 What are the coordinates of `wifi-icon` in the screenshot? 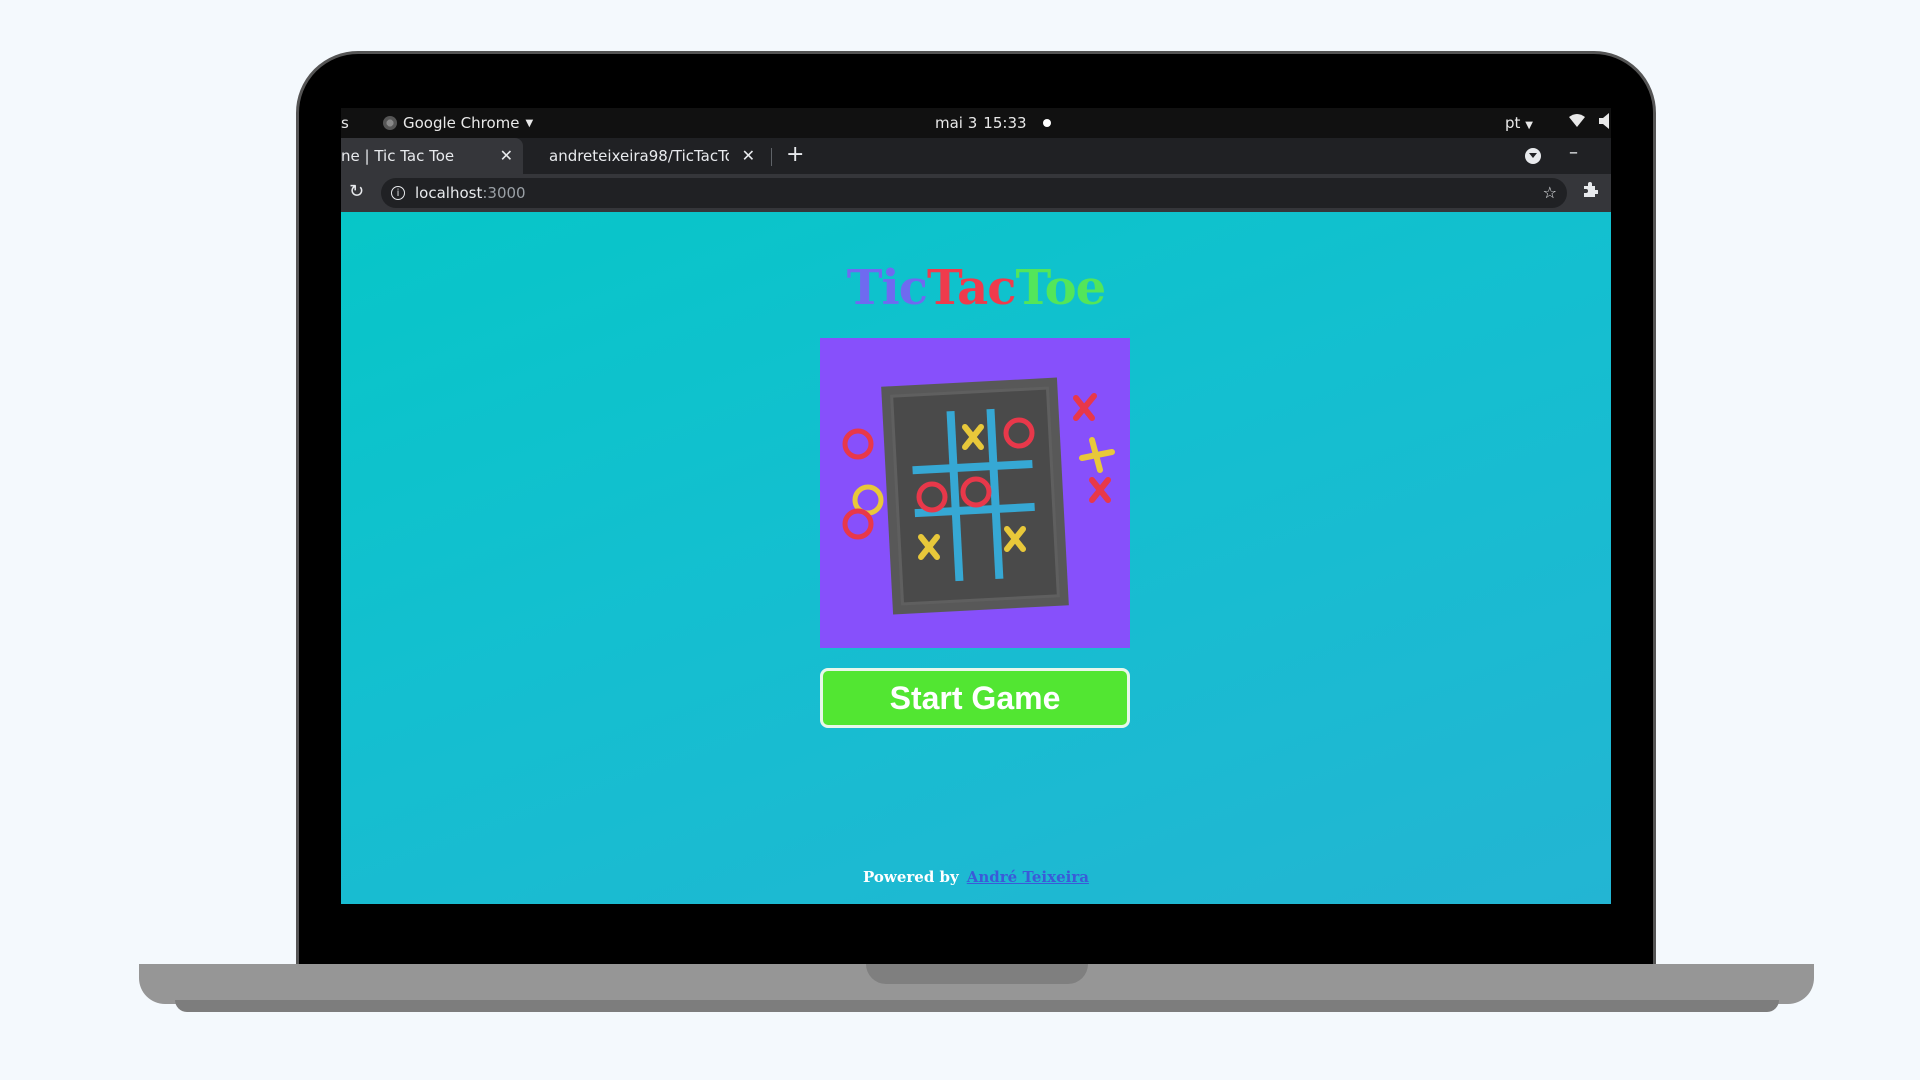 It's located at (1577, 123).